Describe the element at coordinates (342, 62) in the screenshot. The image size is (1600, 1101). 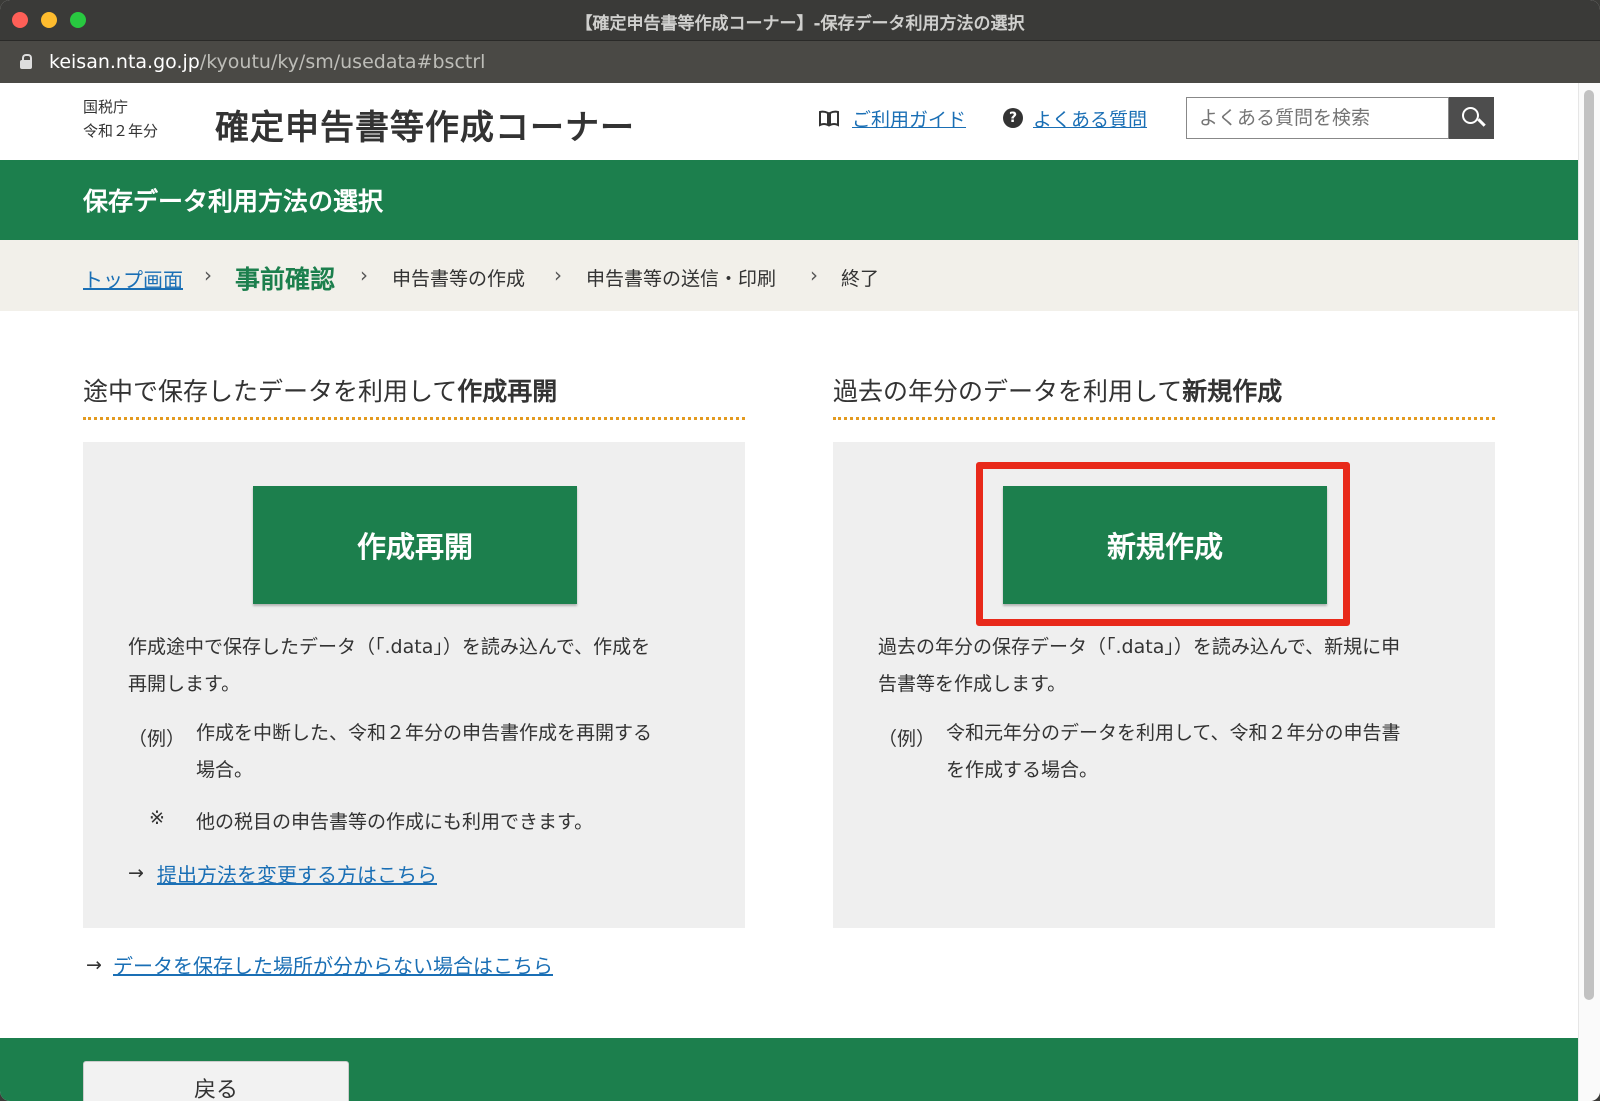
I see `url-path: /kyoutu/ky/sm/usedata#bsctrl` at that location.